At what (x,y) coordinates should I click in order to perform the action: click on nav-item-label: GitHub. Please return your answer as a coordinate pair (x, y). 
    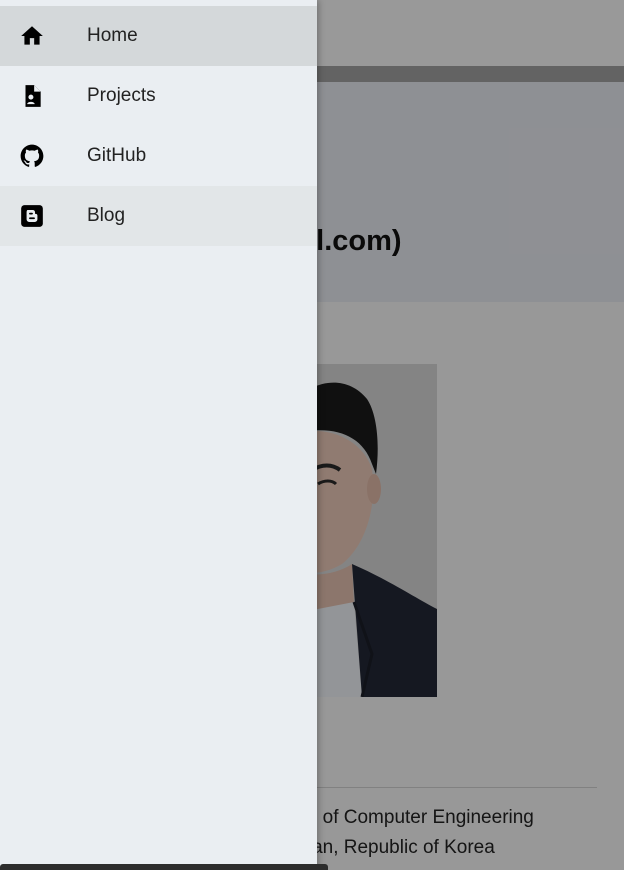
    Looking at the image, I should click on (117, 155).